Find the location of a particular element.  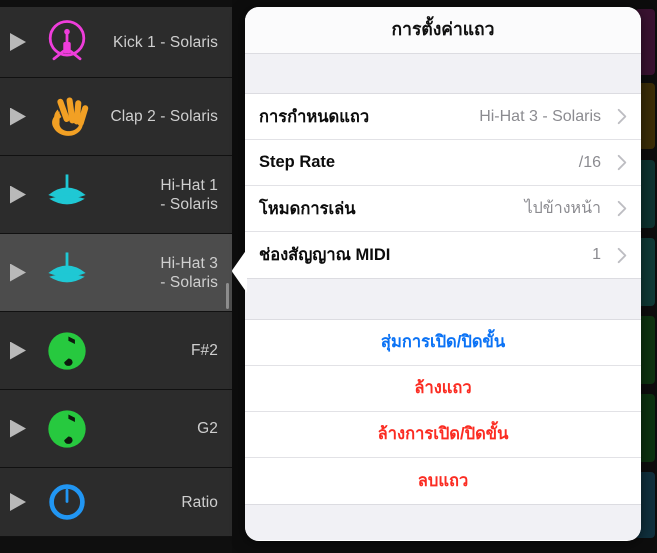

setting-row-step-rate: Step Rate/16 is located at coordinates (443, 163).